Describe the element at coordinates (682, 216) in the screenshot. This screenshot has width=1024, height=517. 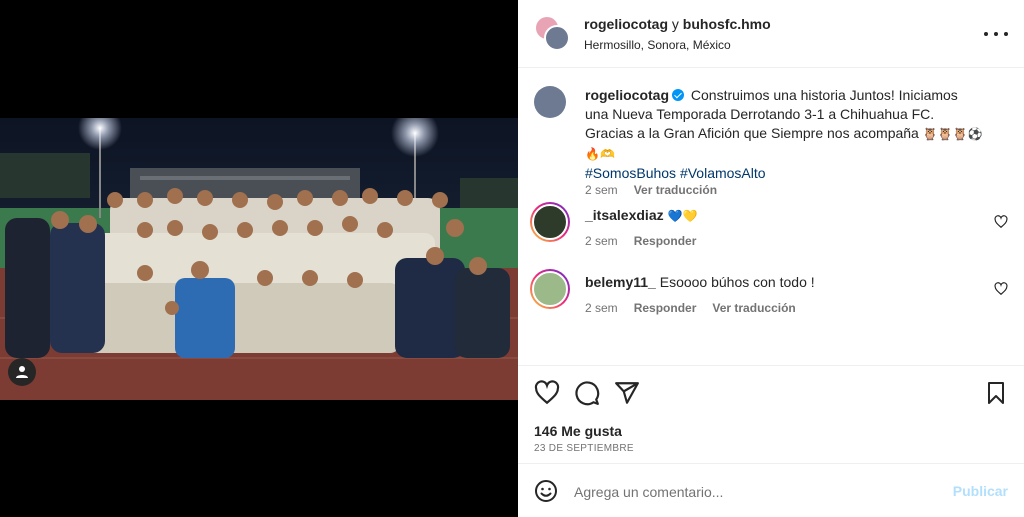
I see `comment-text: 💙💛` at that location.